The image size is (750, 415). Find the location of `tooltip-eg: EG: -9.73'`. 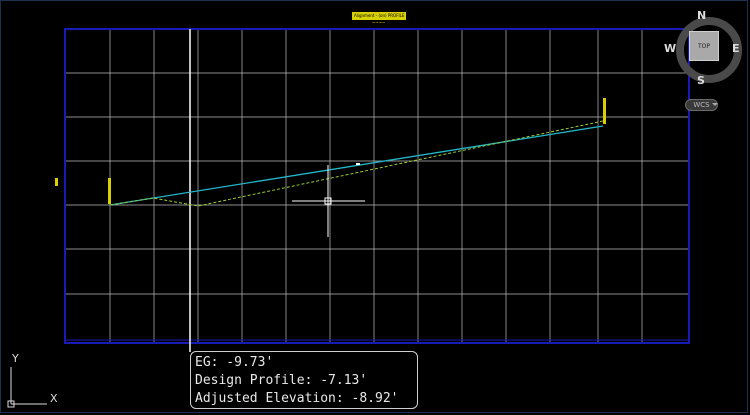

tooltip-eg: EG: -9.73' is located at coordinates (234, 362).